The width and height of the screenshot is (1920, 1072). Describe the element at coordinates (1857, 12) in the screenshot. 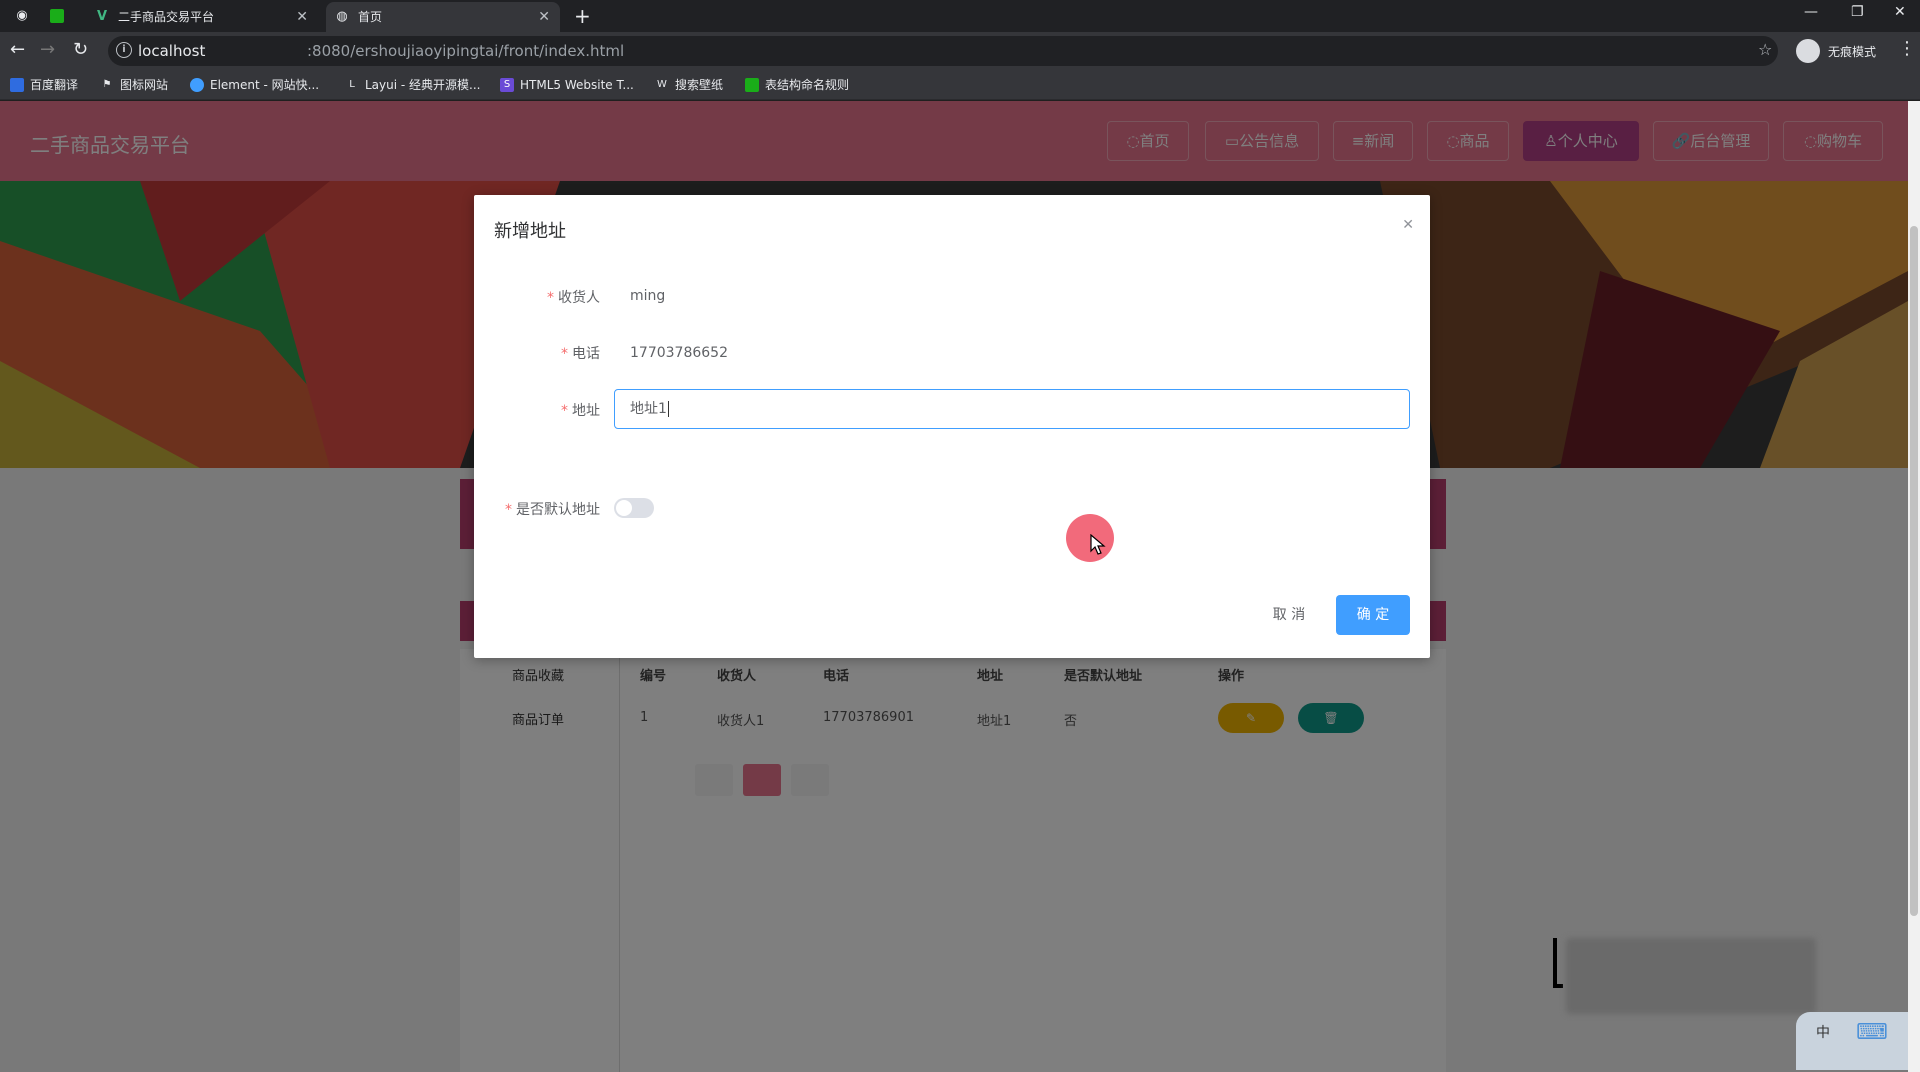

I see `restore-icon: ❐` at that location.